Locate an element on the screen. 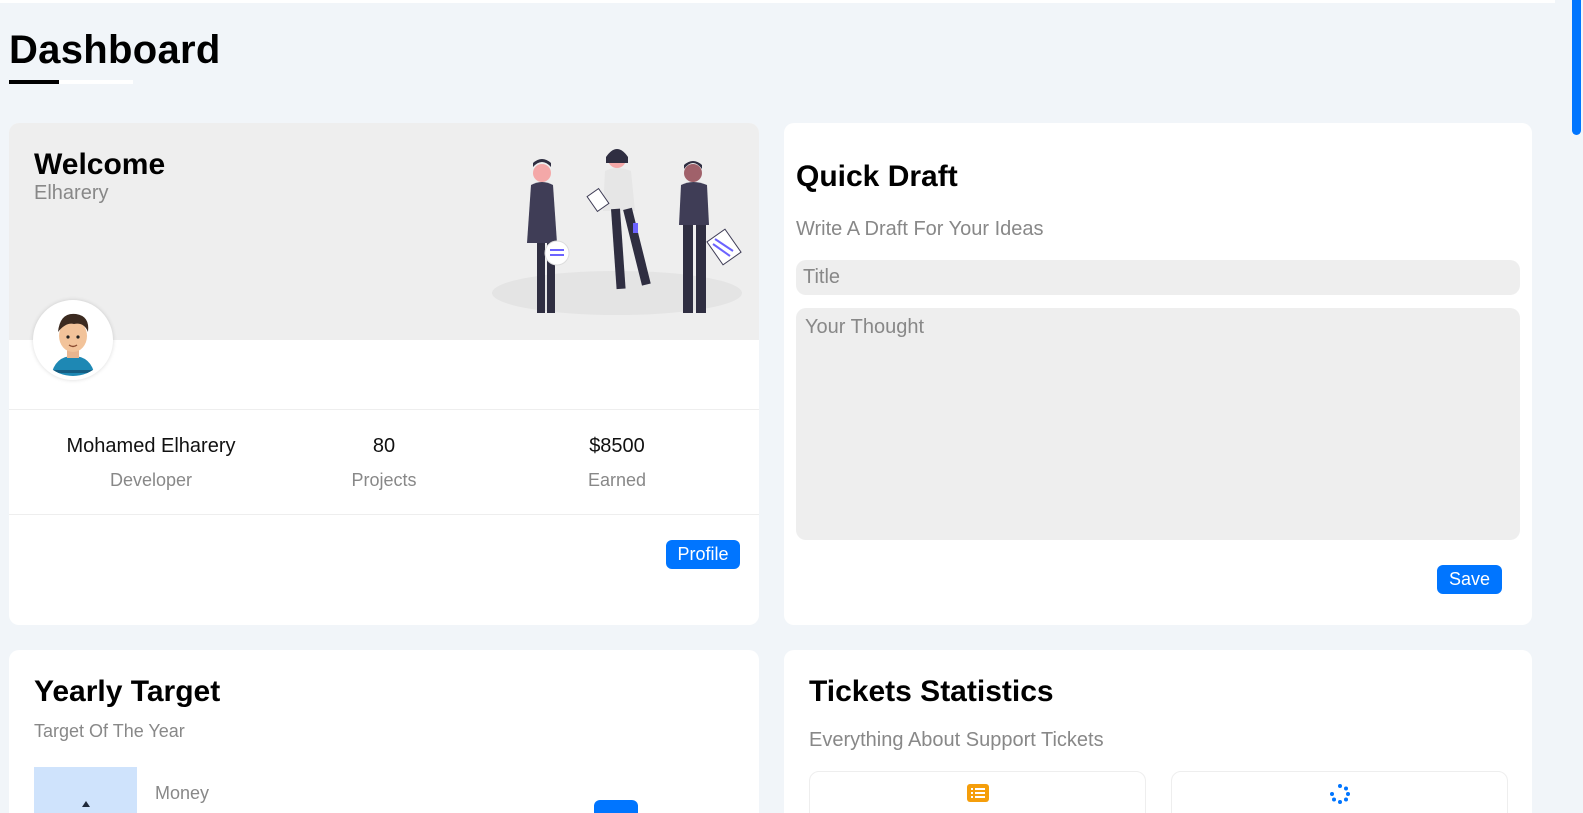 The height and width of the screenshot is (813, 1583). top-border is located at coordinates (777, 1).